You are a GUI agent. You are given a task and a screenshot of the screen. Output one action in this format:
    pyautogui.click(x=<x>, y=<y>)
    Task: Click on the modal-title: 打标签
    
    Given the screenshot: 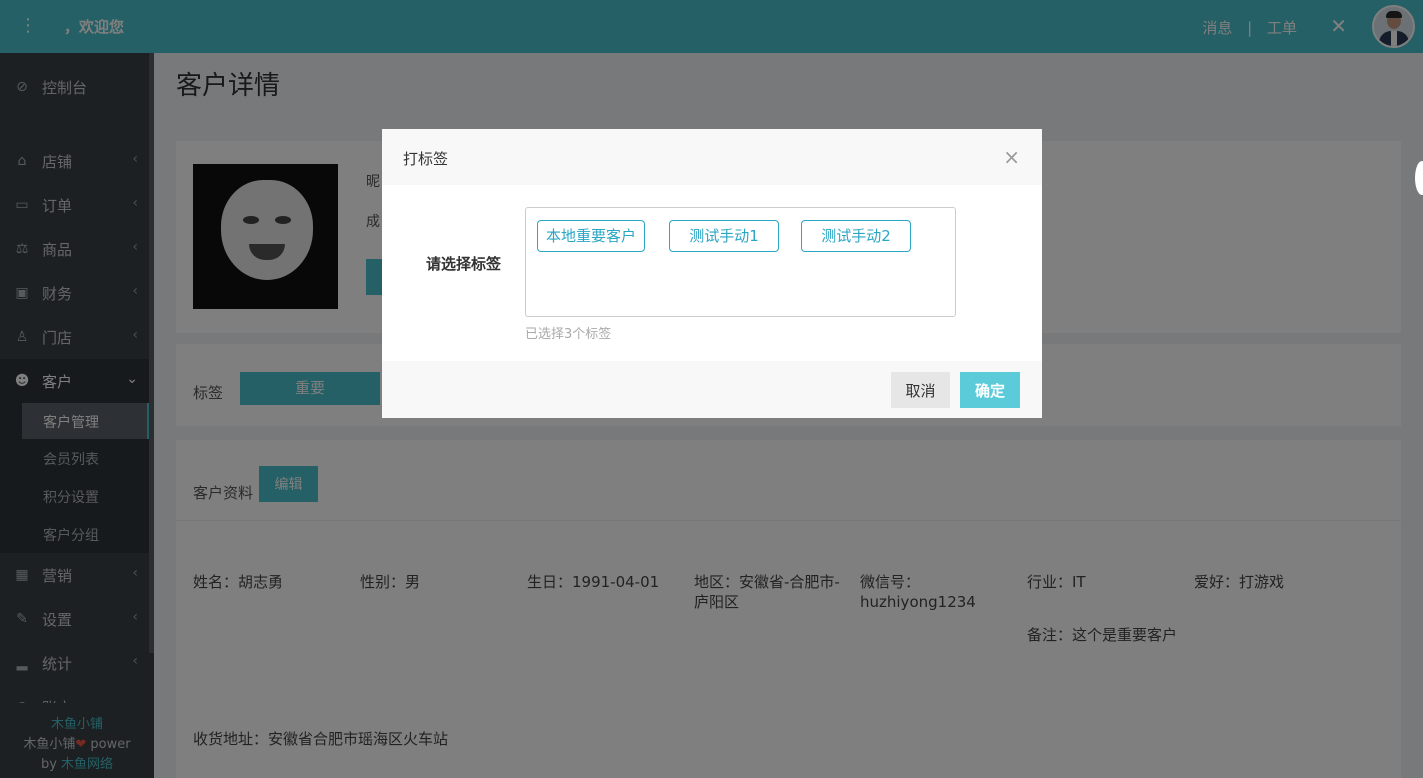 What is the action you would take?
    pyautogui.click(x=426, y=159)
    